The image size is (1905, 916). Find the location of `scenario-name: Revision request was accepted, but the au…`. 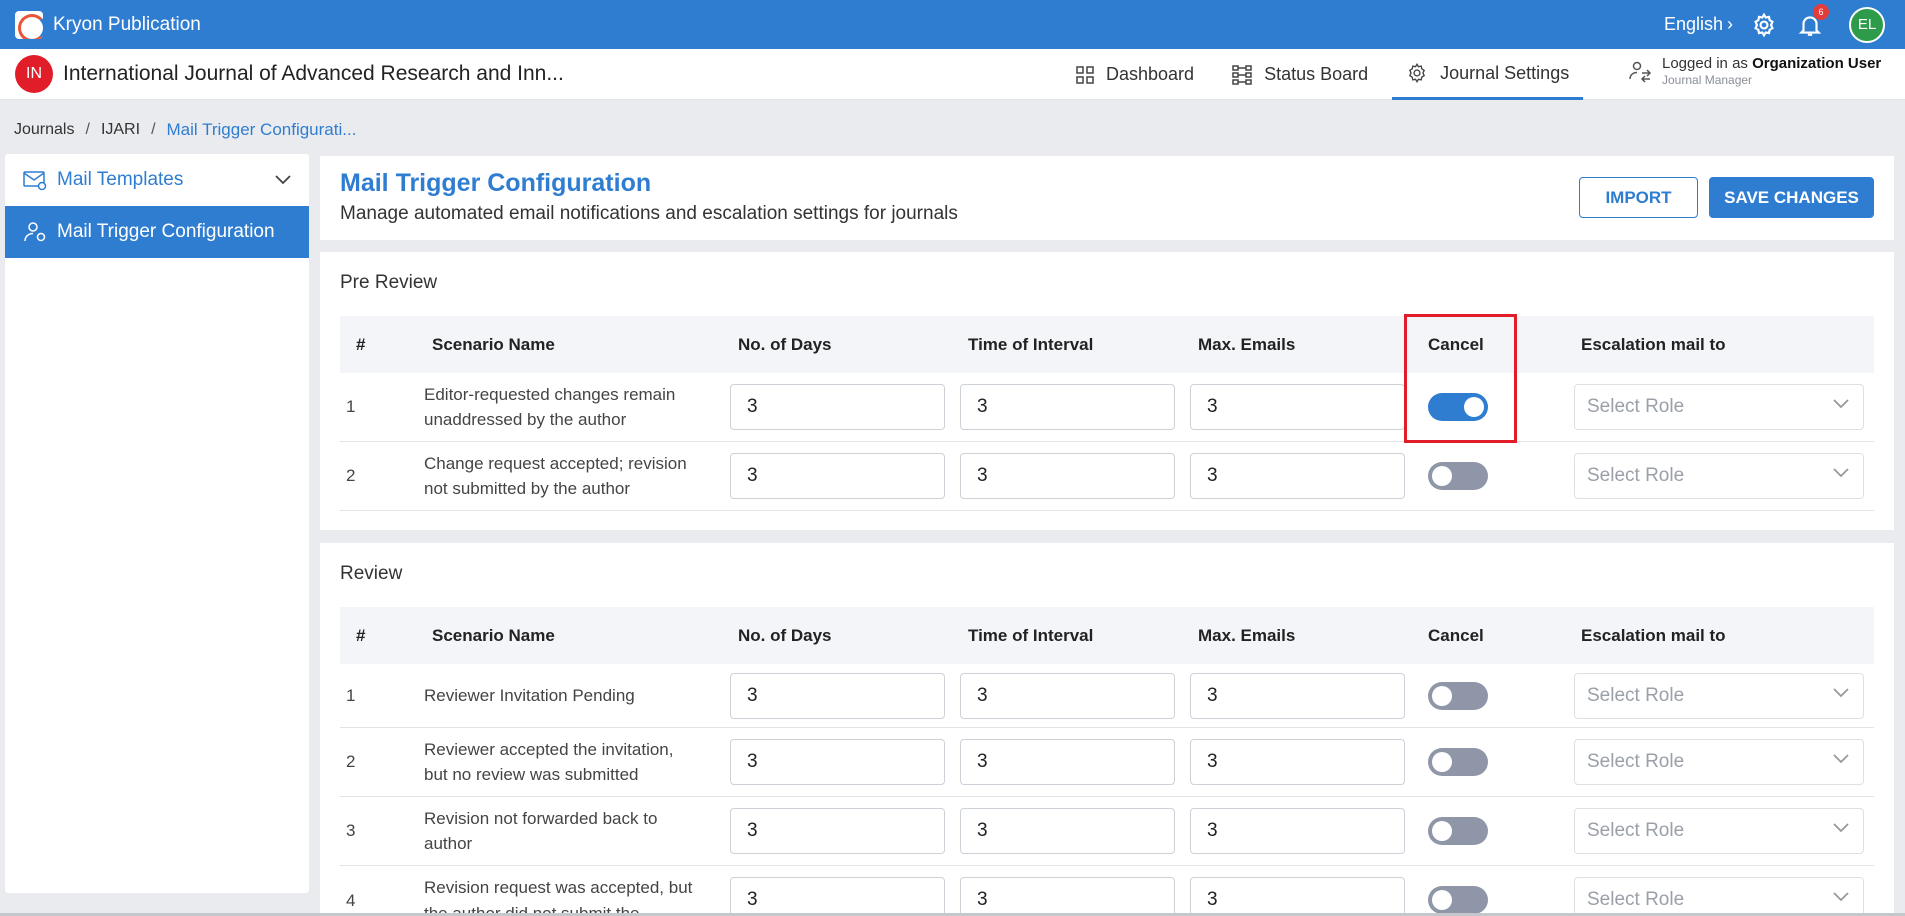

scenario-name: Revision request was accepted, but the au… is located at coordinates (574, 891).